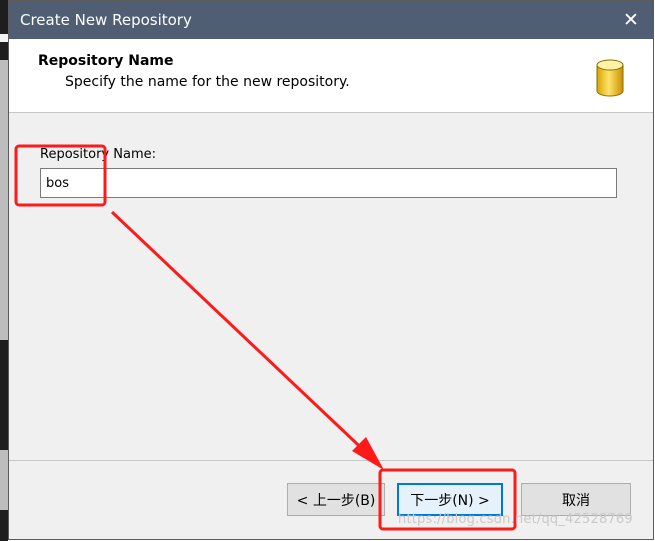 The image size is (655, 541). Describe the element at coordinates (207, 82) in the screenshot. I see `wizard-step-subtitle: Specify the name for the new repository.` at that location.